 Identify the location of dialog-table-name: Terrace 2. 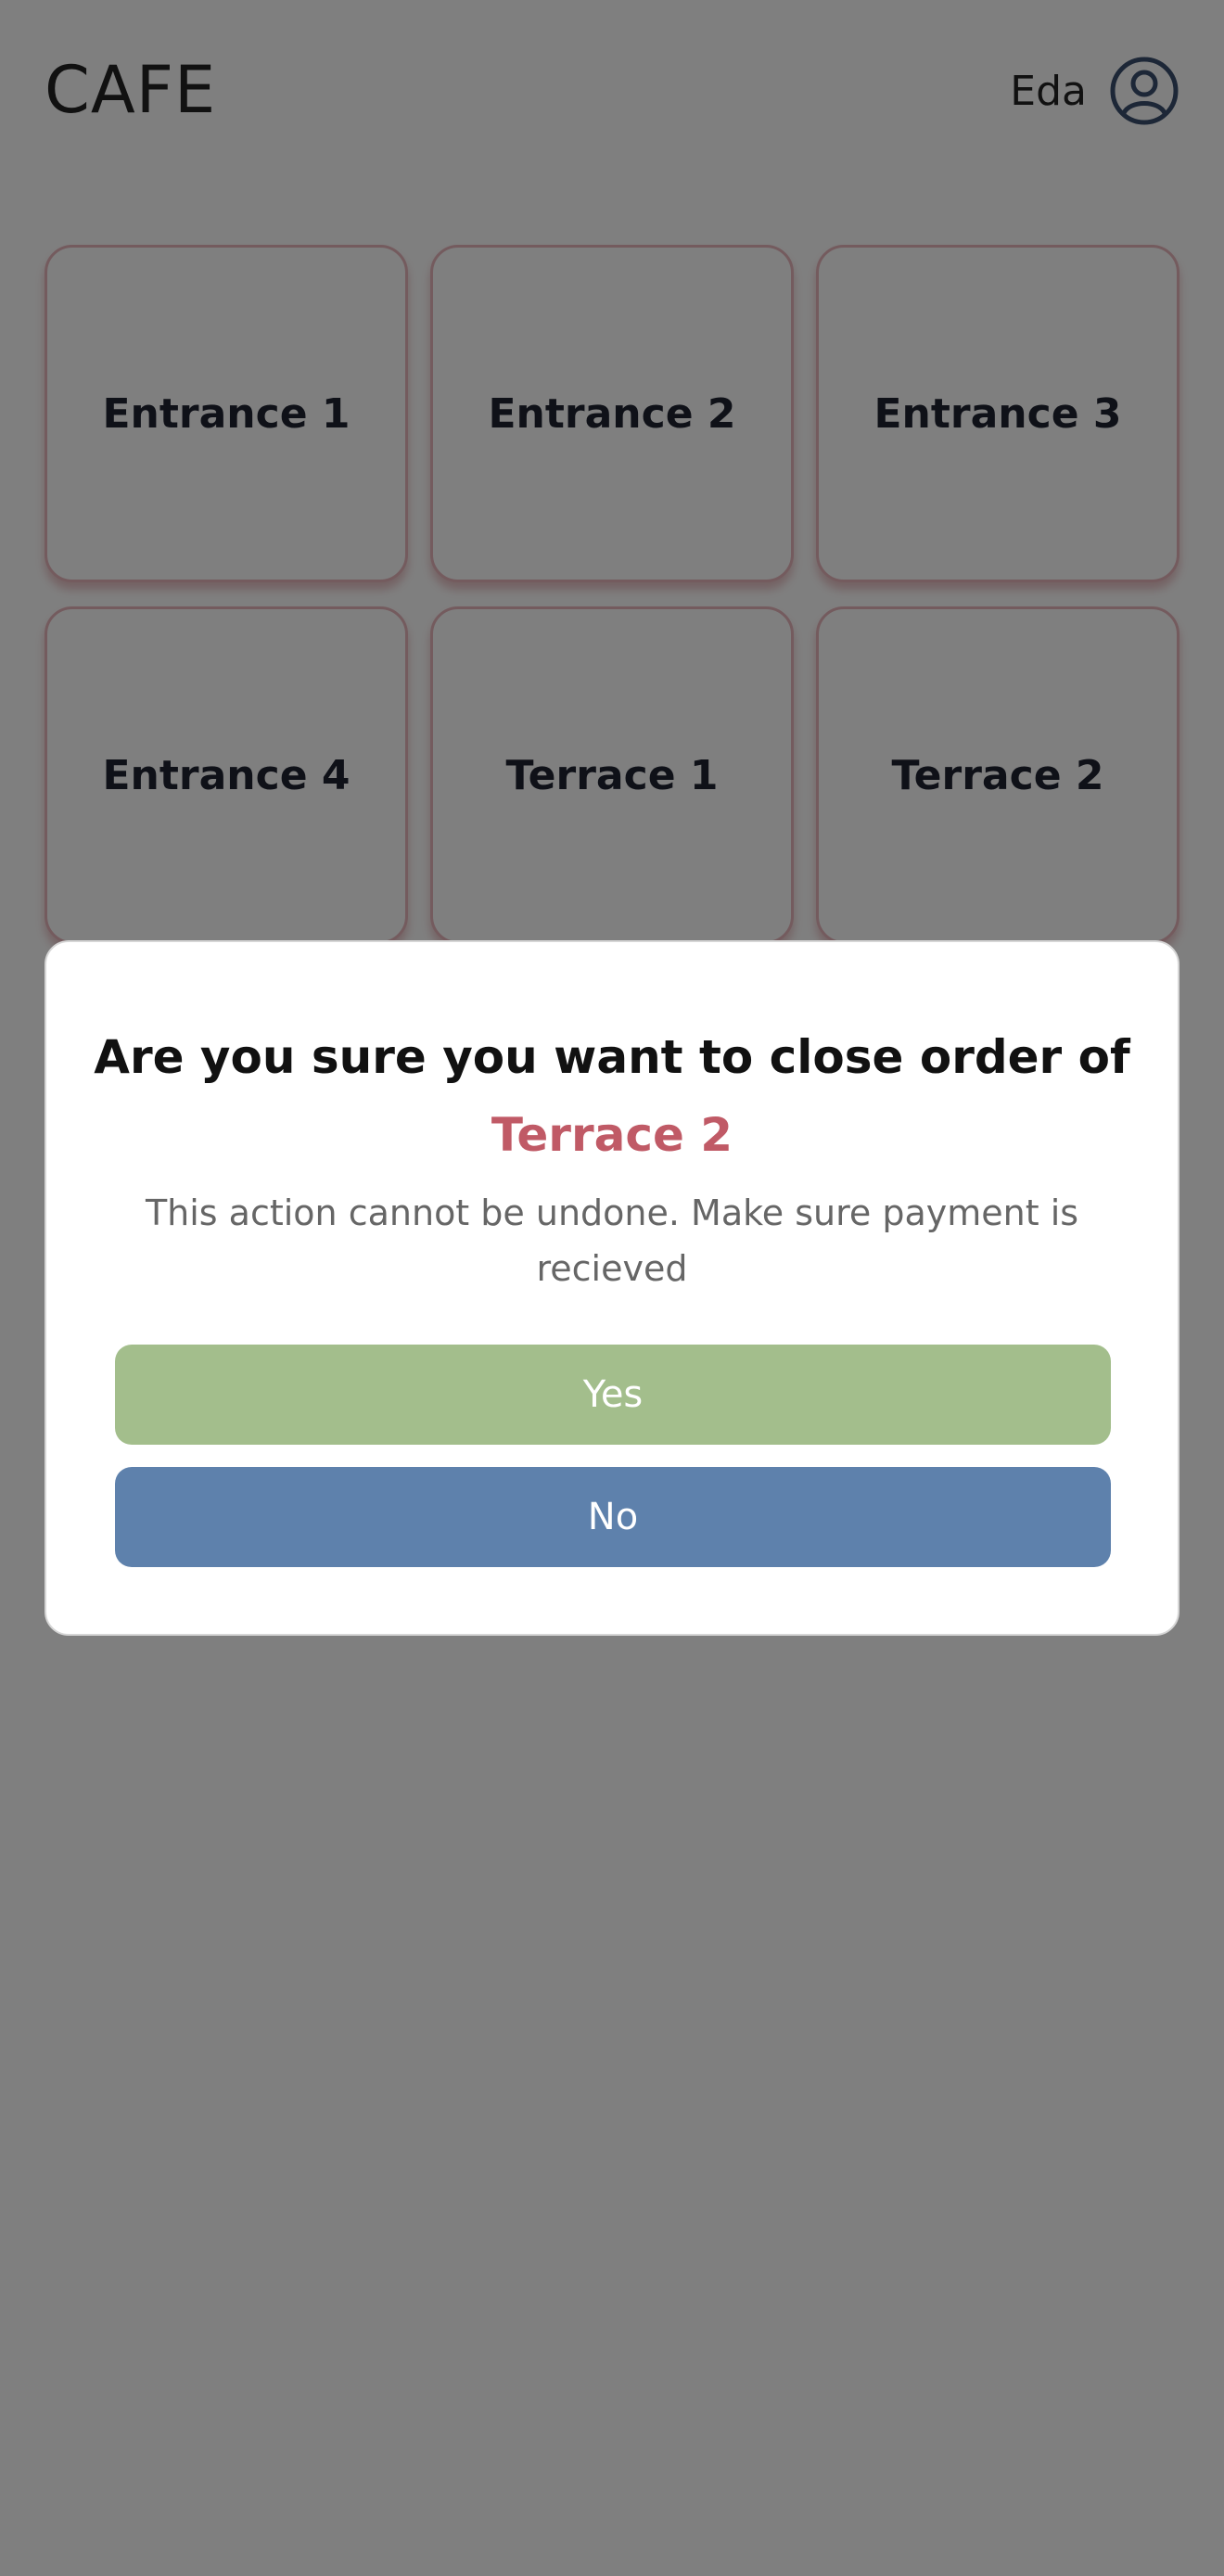
(612, 1135).